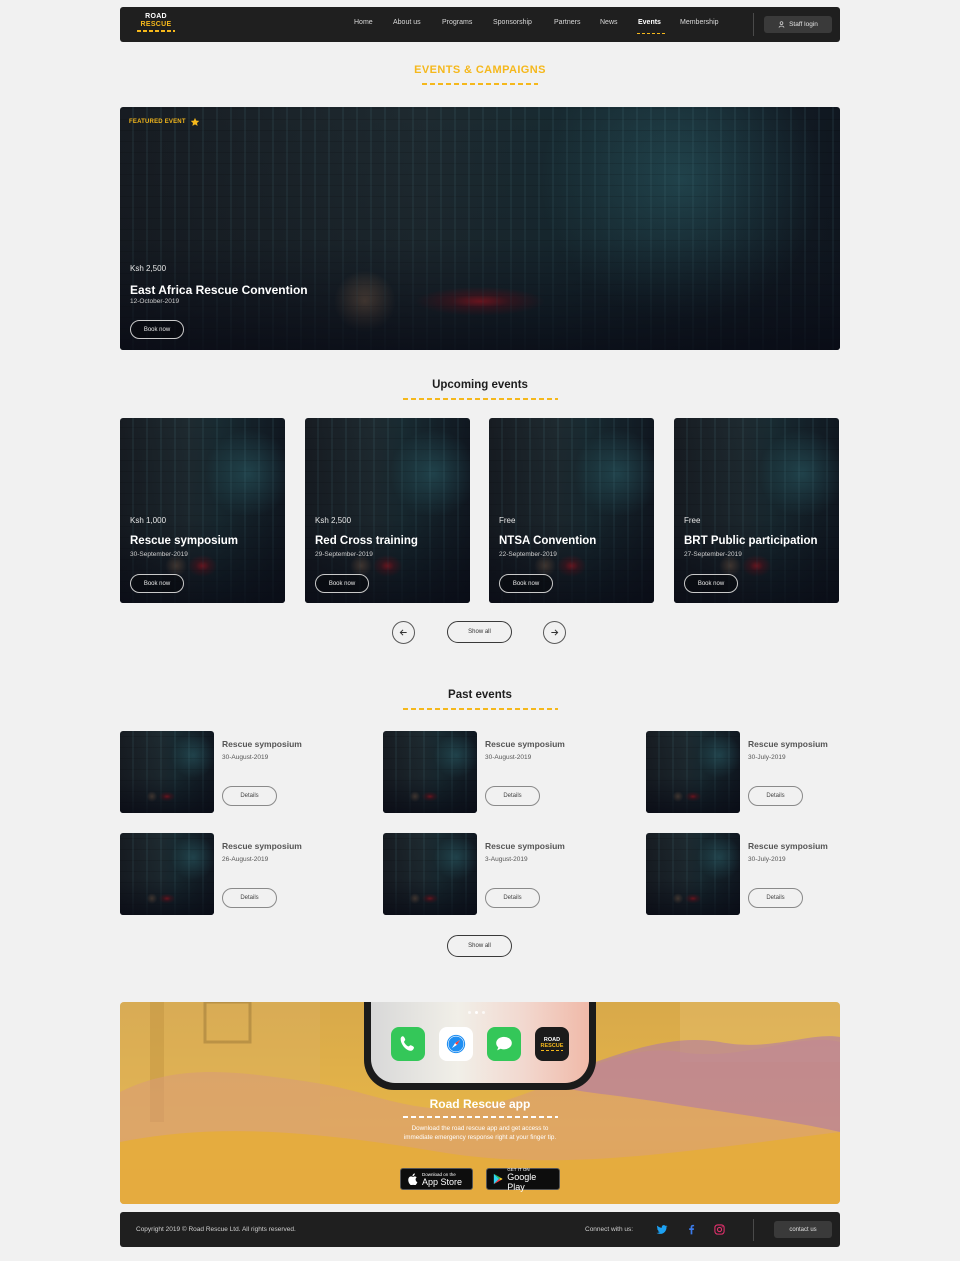  I want to click on message-bubble-icon, so click(504, 1043).